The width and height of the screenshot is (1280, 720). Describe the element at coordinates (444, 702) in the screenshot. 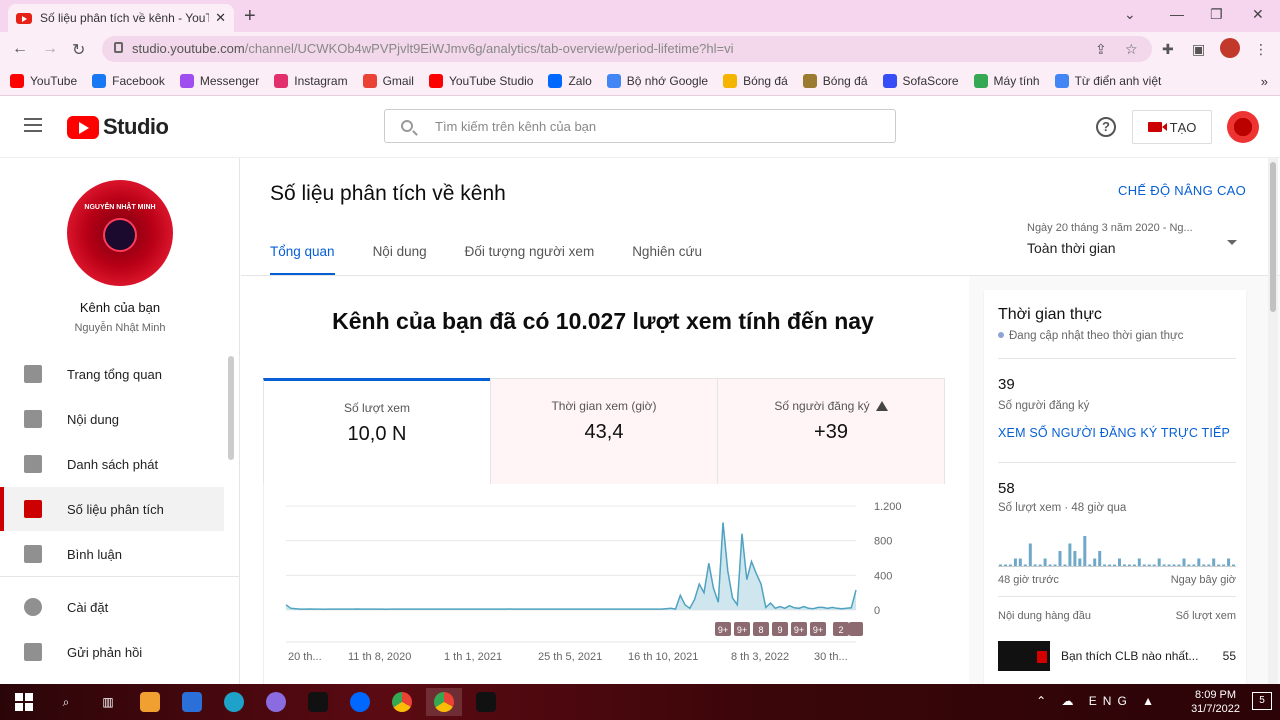

I see `chrome-active-icon` at that location.